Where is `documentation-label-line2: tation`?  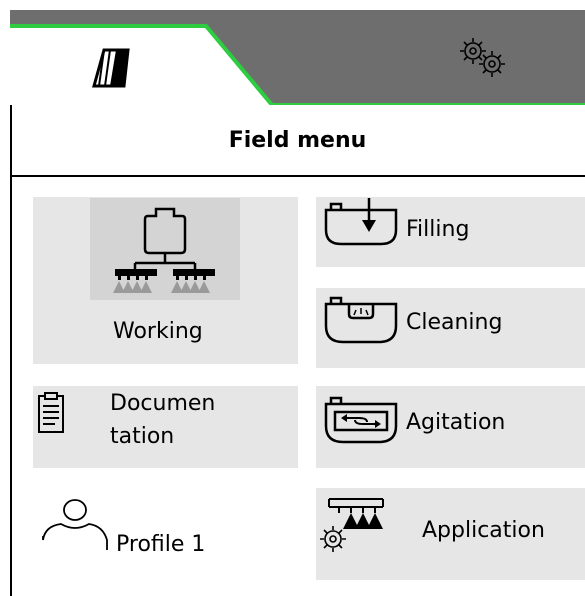
documentation-label-line2: tation is located at coordinates (142, 436).